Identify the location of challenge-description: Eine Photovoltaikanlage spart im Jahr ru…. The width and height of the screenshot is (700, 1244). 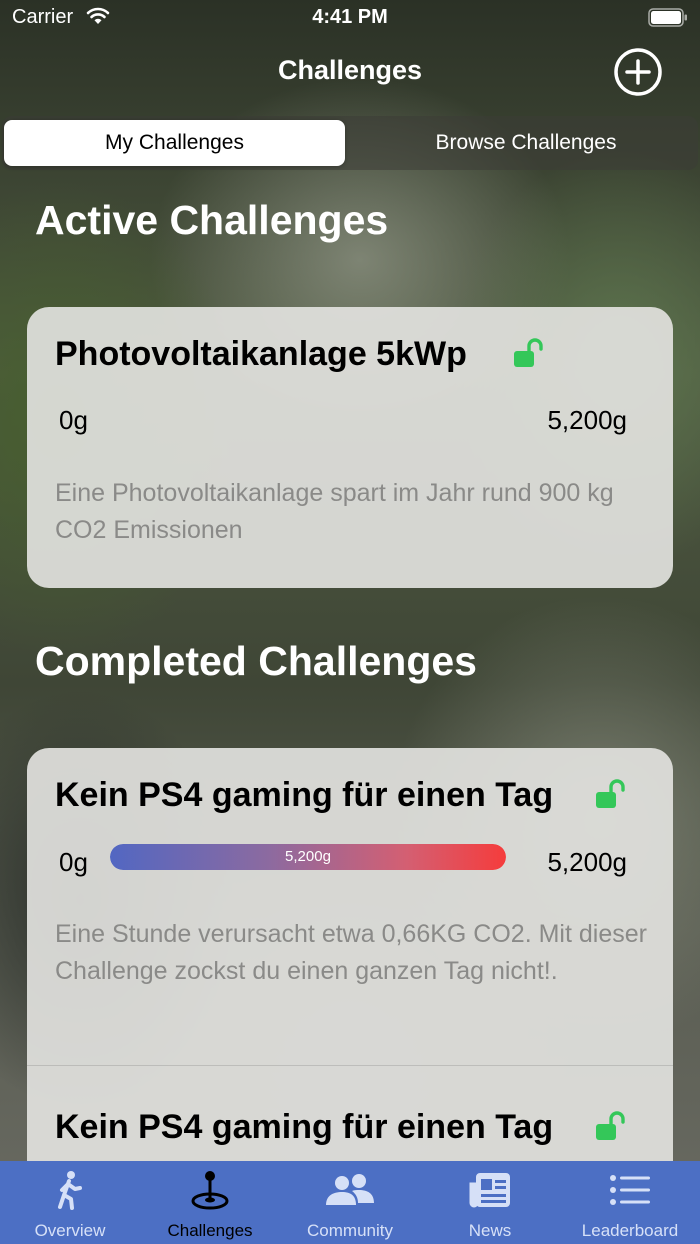
(334, 511).